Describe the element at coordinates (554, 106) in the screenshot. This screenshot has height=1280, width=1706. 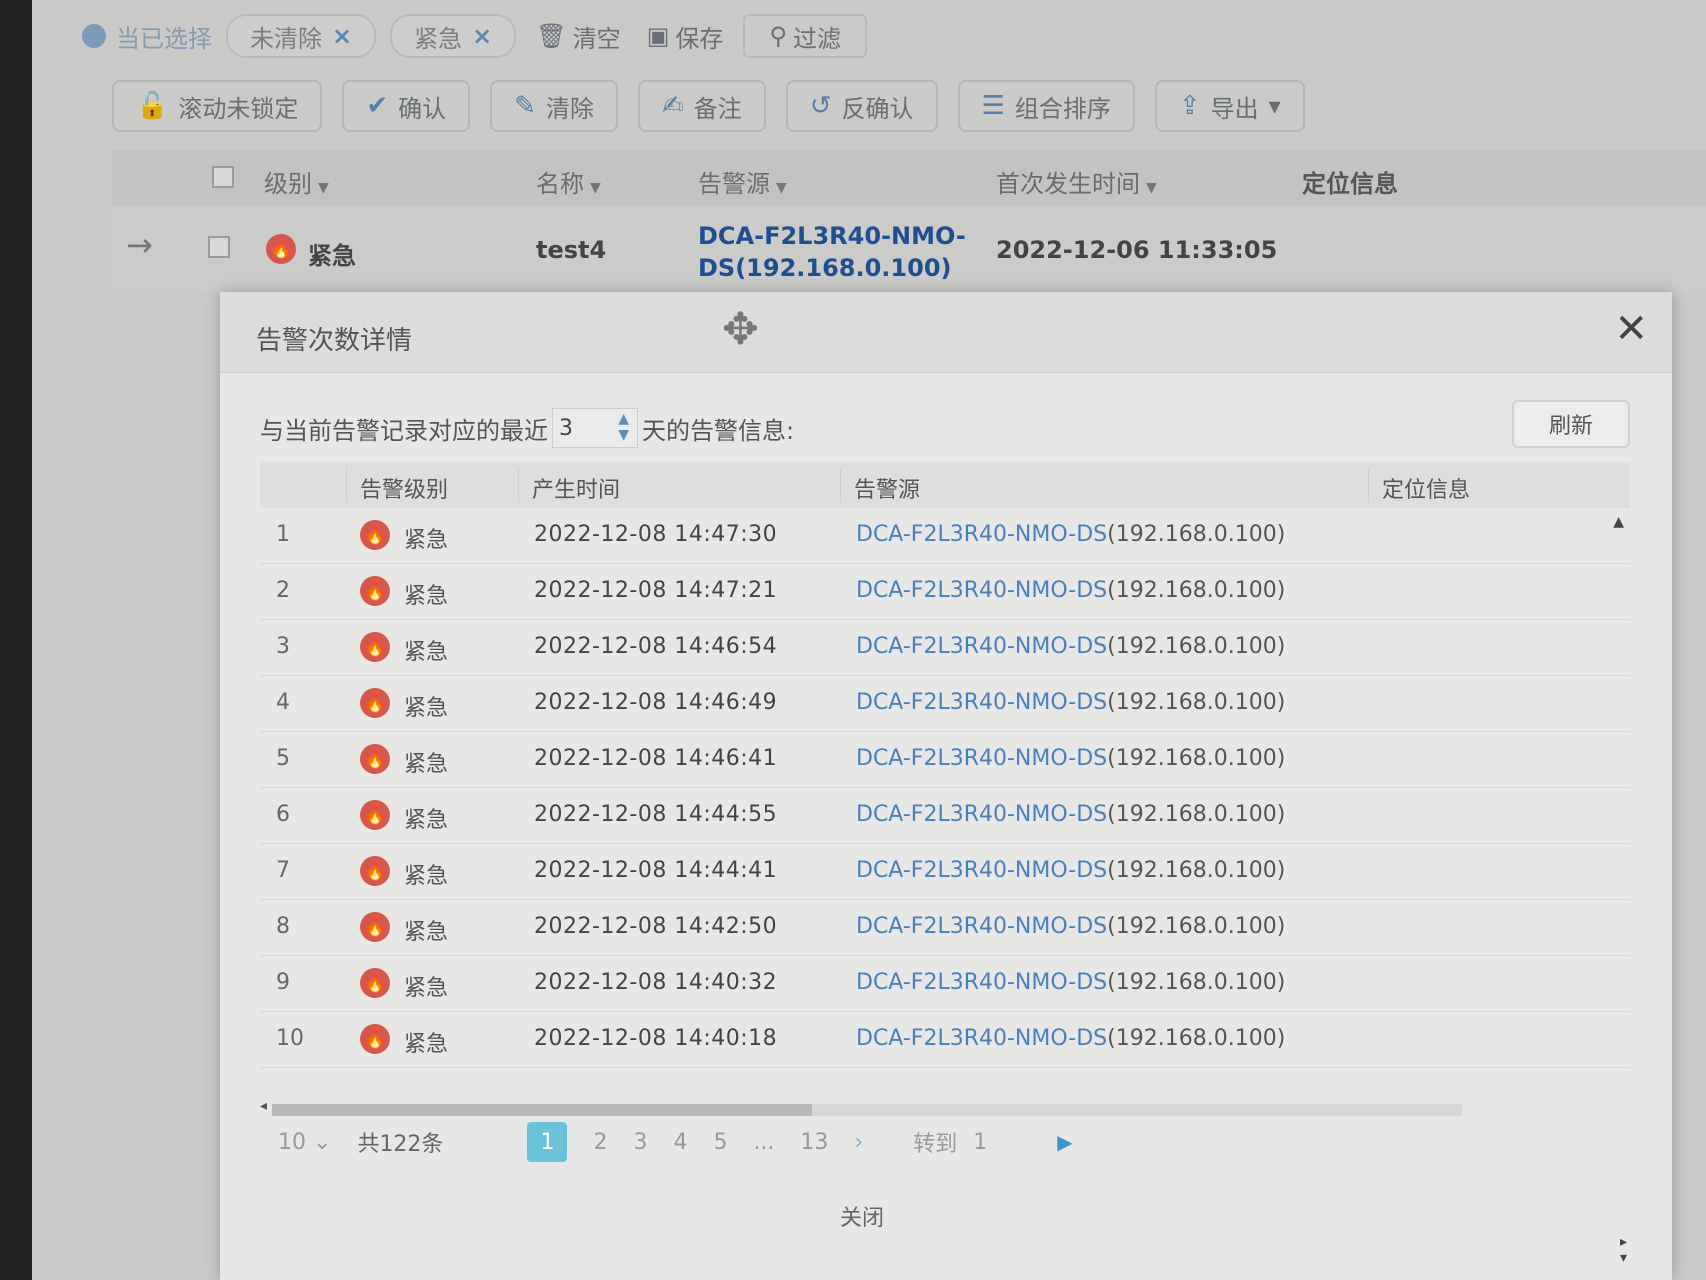
I see `clear-button: ✎ 清除` at that location.